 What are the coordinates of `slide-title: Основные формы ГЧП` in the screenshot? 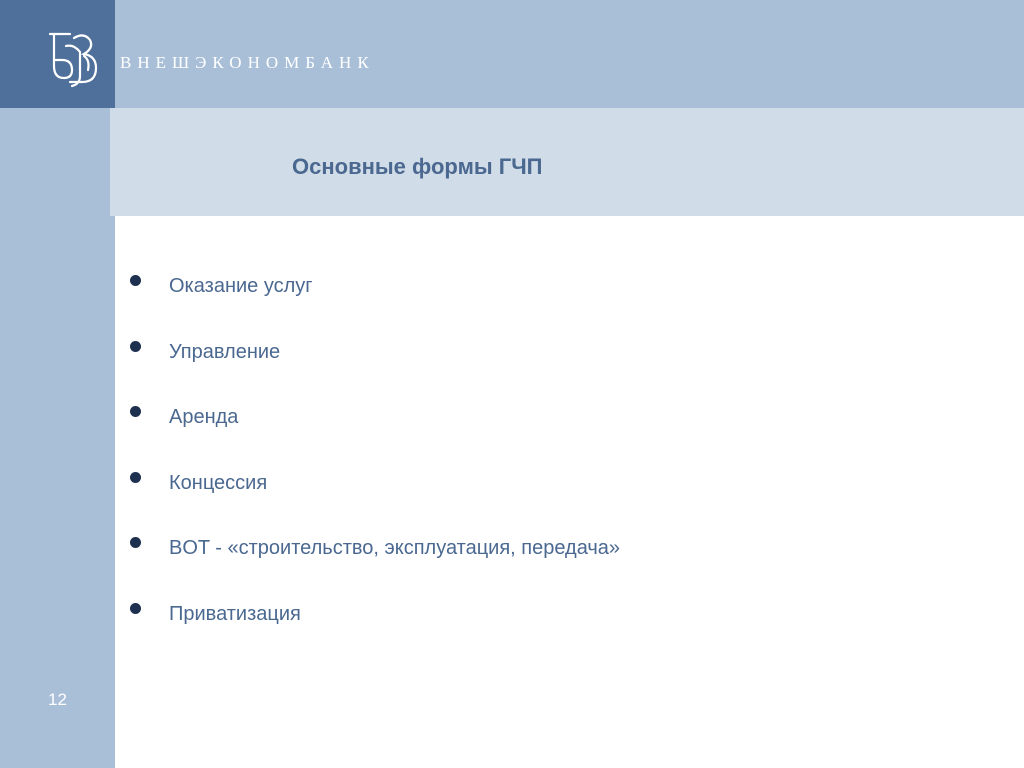 It's located at (417, 166).